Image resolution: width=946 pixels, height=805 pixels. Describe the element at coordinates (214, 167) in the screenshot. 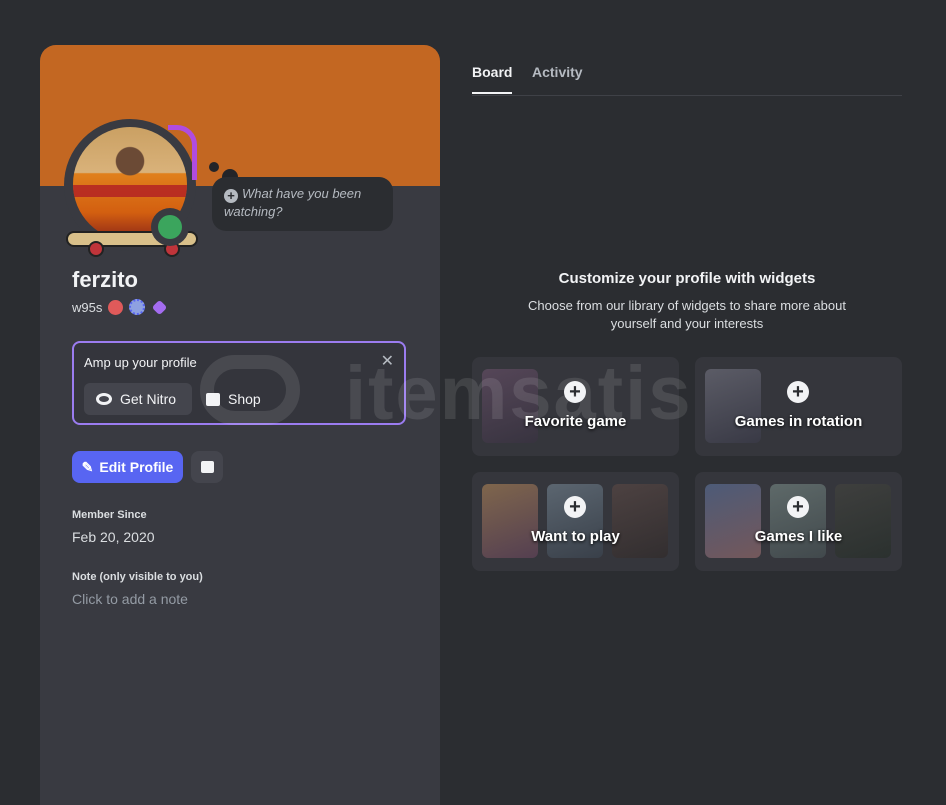

I see `bubble-tail-small` at that location.